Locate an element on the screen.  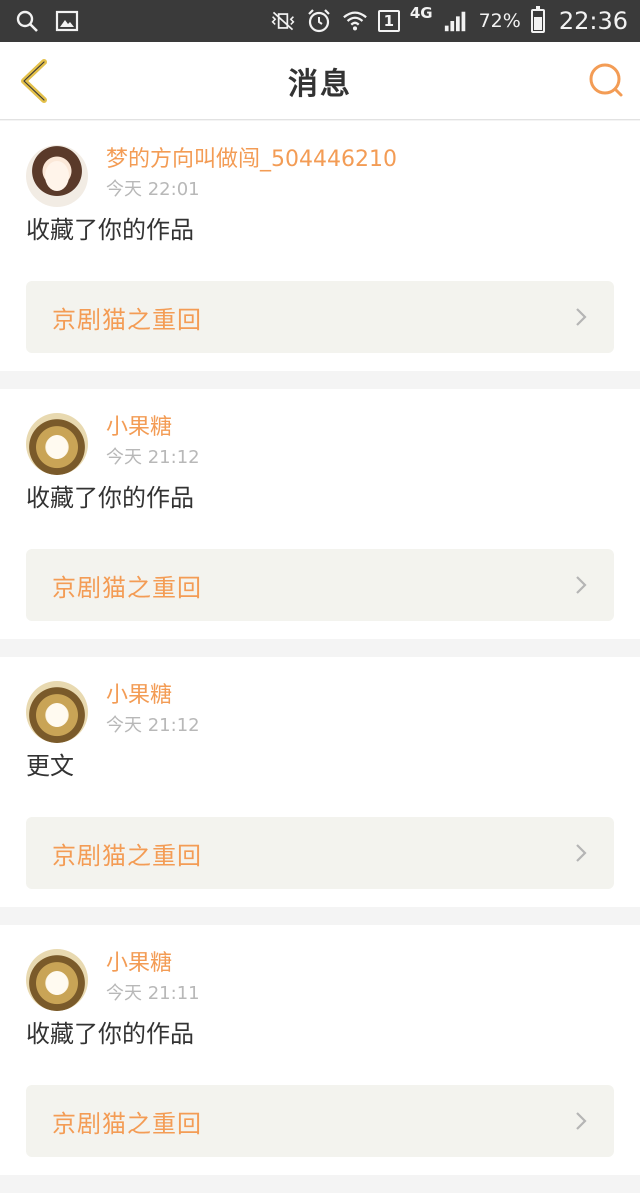
status-bar: 1 4G 72% 22:36 is located at coordinates (320, 21).